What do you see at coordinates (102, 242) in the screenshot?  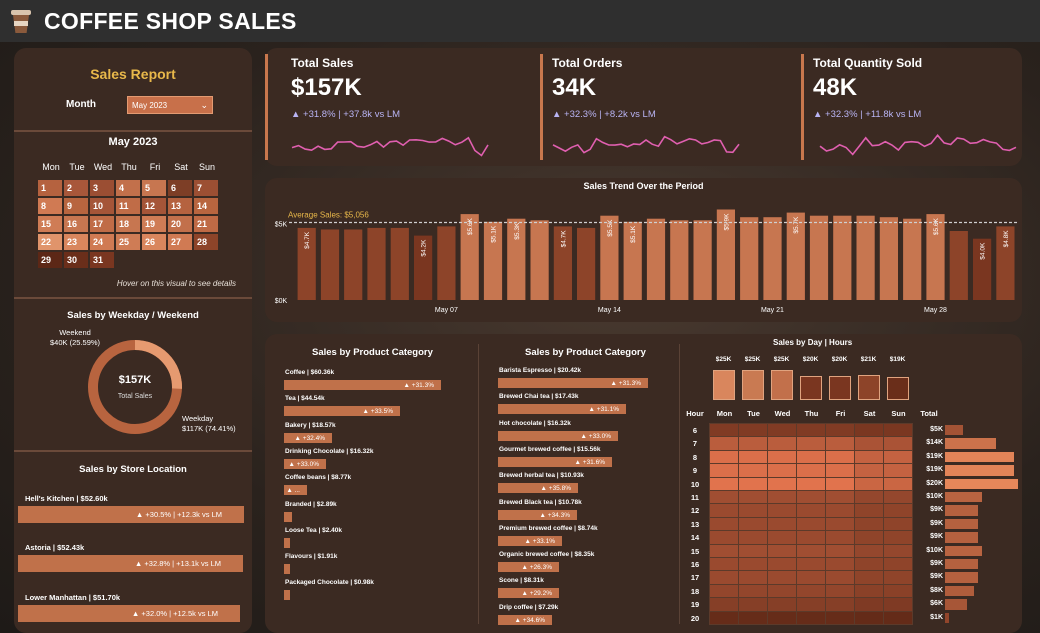 I see `calendar-day: 24` at bounding box center [102, 242].